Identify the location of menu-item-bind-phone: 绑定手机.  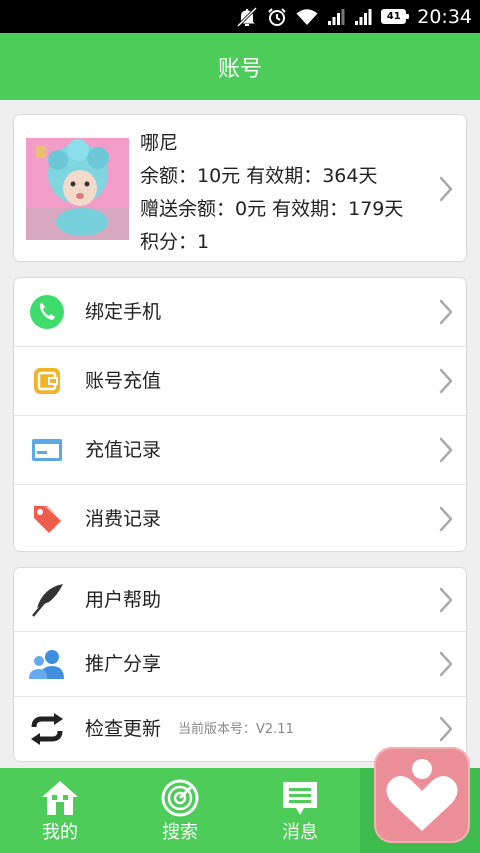
(240, 312).